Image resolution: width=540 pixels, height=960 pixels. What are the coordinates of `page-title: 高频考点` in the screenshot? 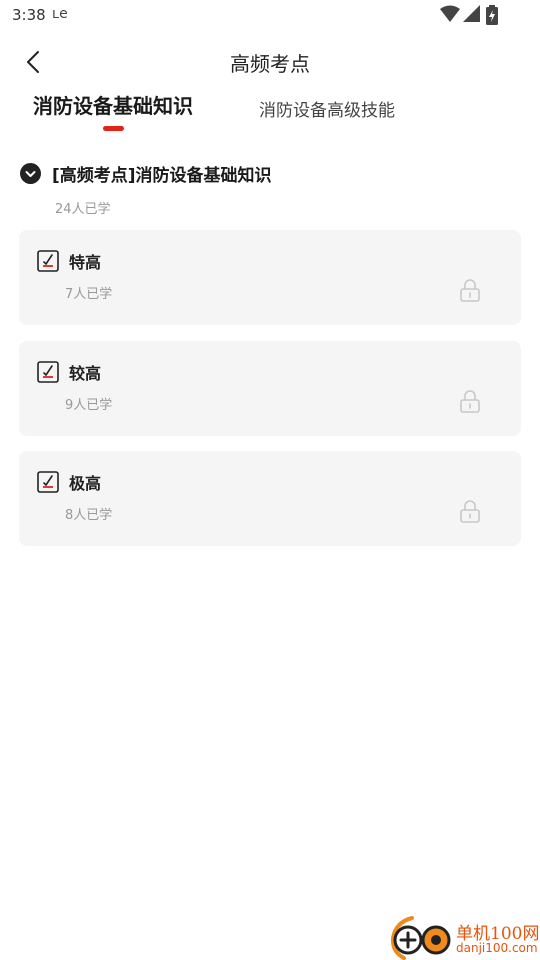 It's located at (270, 64).